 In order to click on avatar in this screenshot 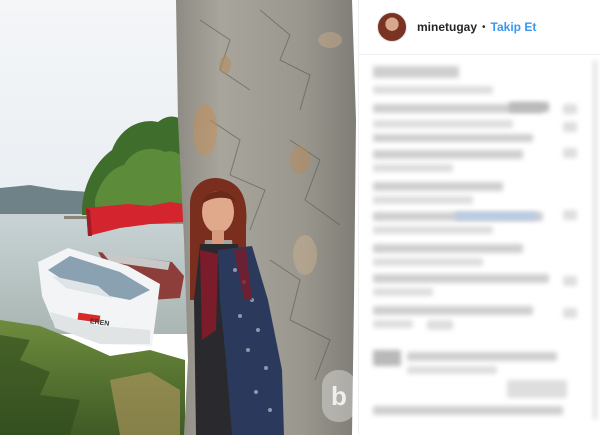, I will do `click(392, 27)`.